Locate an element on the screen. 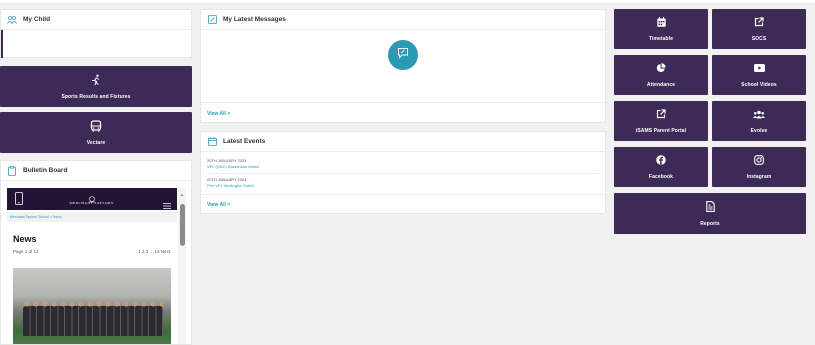 The height and width of the screenshot is (345, 815). event-divider is located at coordinates (403, 173).